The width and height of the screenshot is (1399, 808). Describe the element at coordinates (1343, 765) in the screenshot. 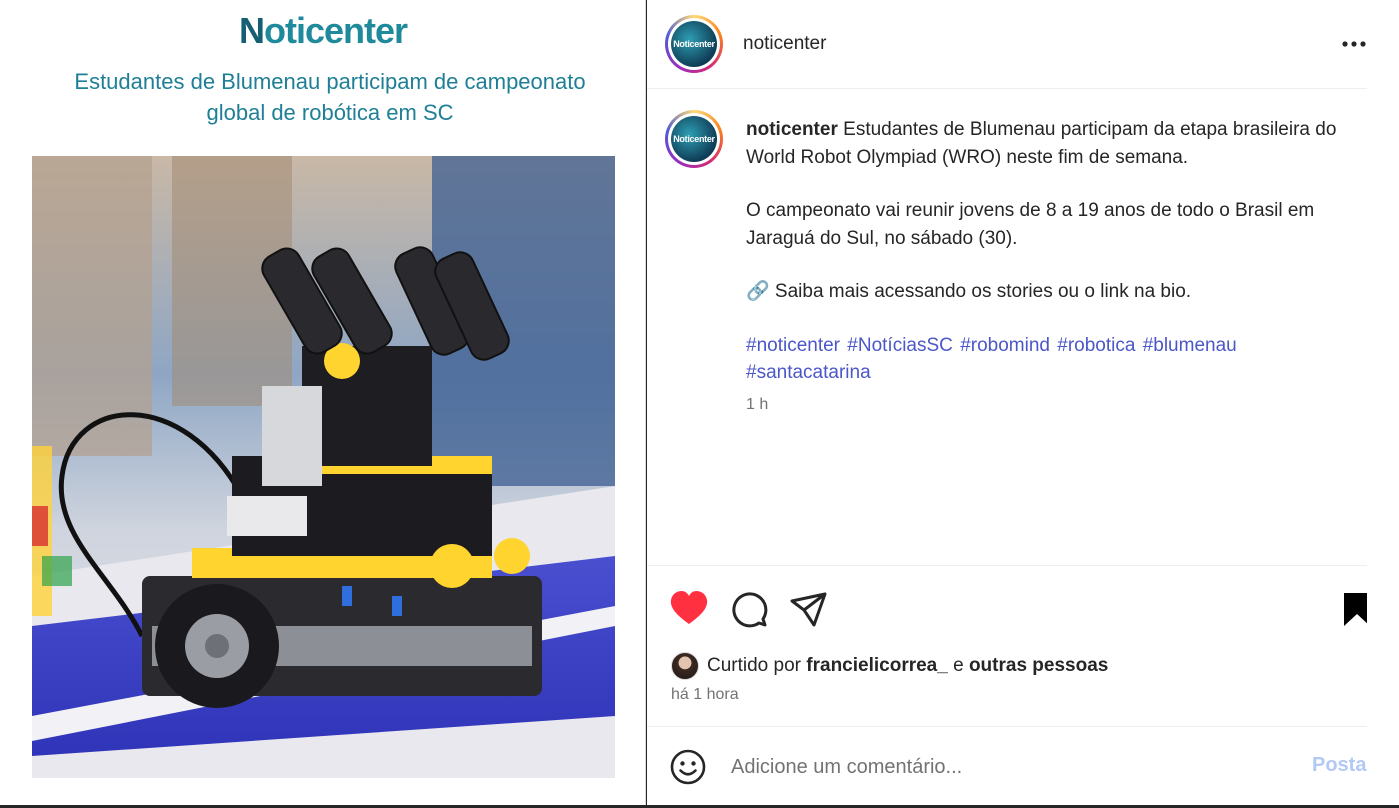

I see `post-comment-button: Postar` at that location.